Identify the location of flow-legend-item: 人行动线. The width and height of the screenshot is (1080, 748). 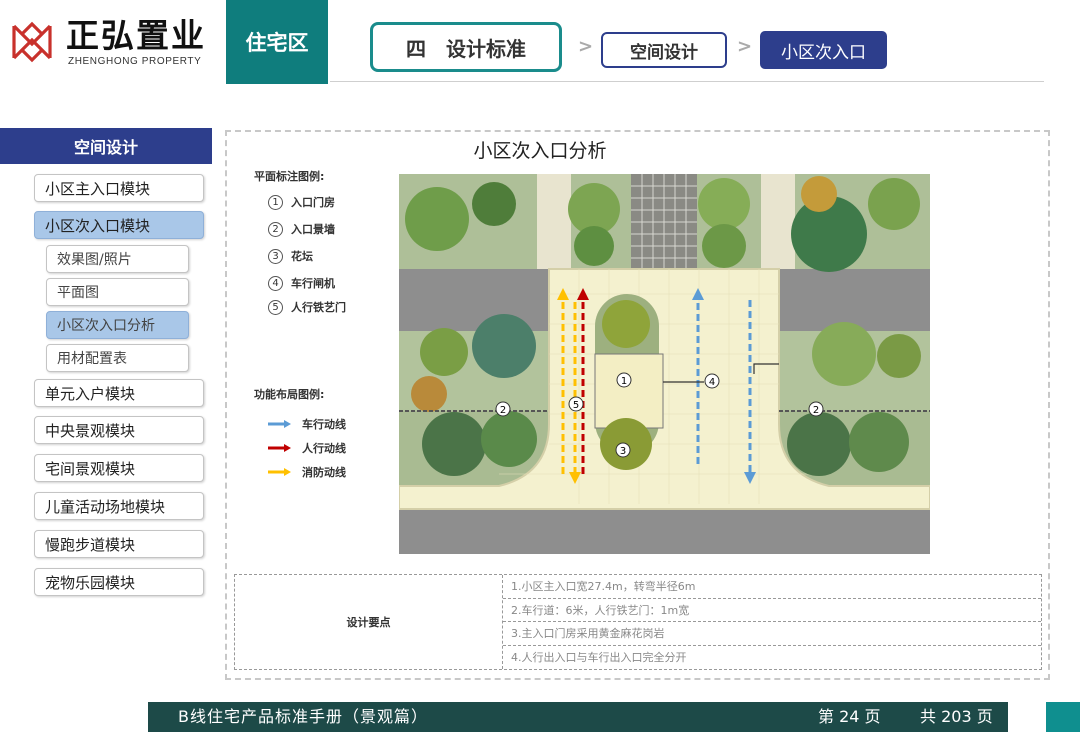
(307, 448).